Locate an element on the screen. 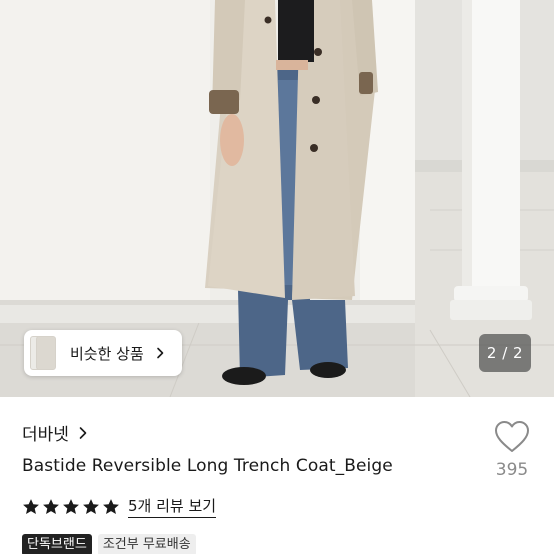 The height and width of the screenshot is (554, 554). similar-products-thumbnails is located at coordinates (41, 353).